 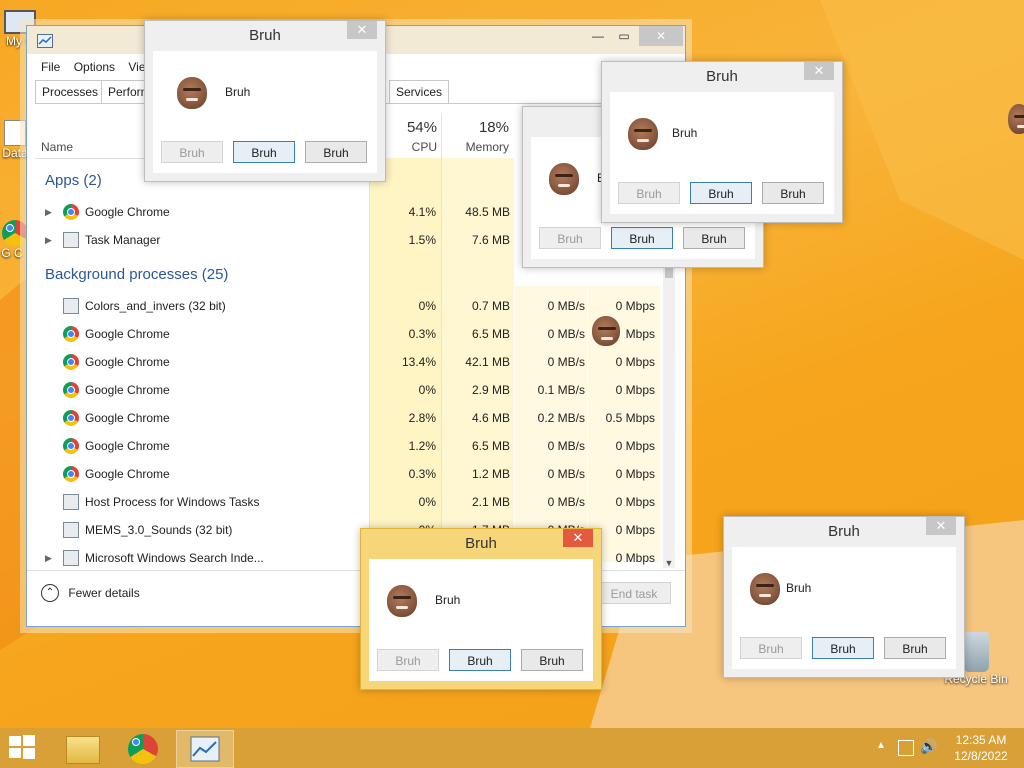 What do you see at coordinates (624, 36) in the screenshot?
I see `maximize-button: ▭` at bounding box center [624, 36].